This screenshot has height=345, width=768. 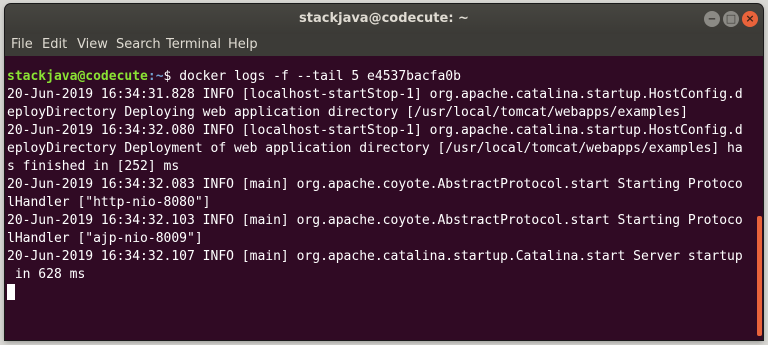 What do you see at coordinates (54, 44) in the screenshot?
I see `menu-edit: Edit` at bounding box center [54, 44].